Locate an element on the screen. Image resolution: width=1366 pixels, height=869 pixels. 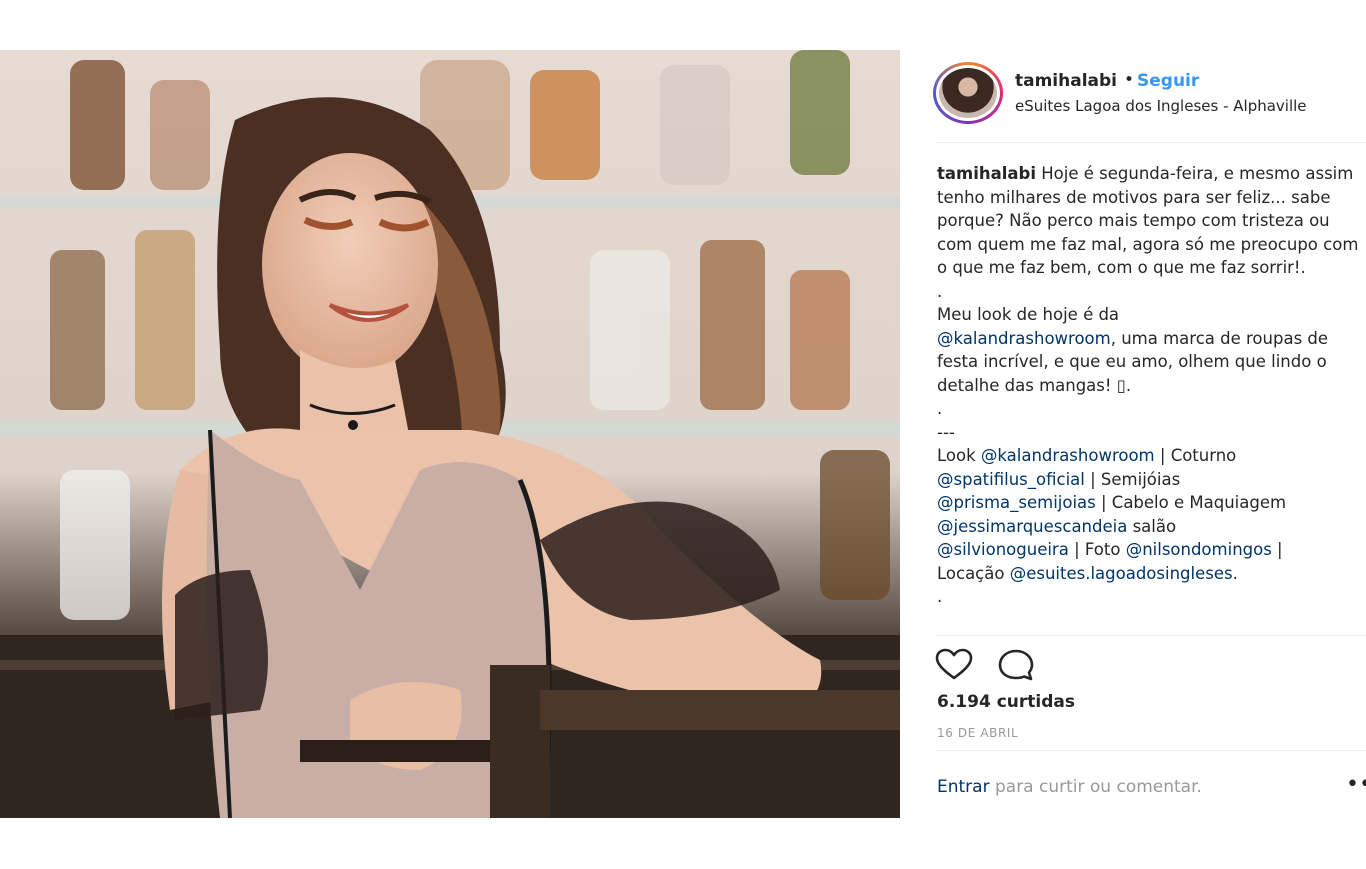
mention-link: @silvionogueira is located at coordinates (1003, 549).